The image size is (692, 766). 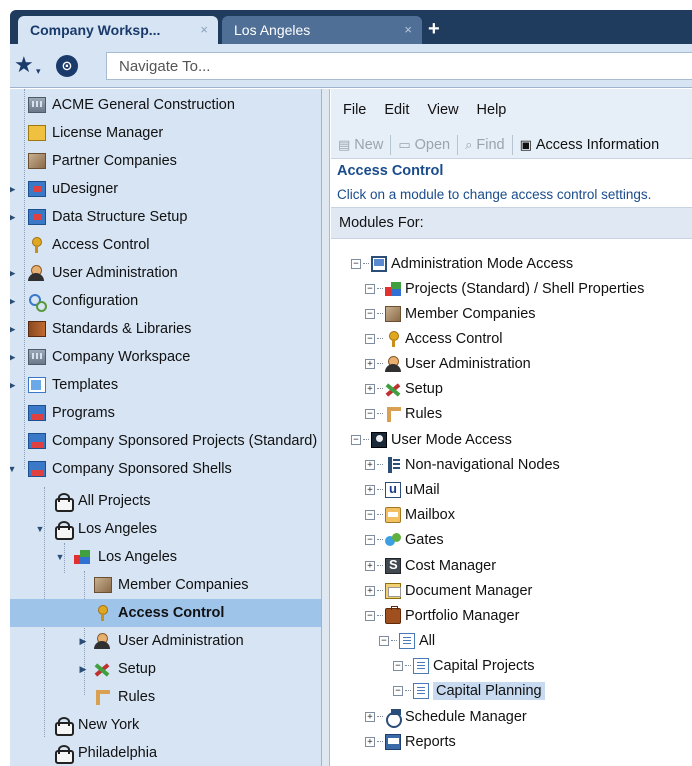 What do you see at coordinates (464, 665) in the screenshot?
I see `module-capital-projects: − Capital Projects` at bounding box center [464, 665].